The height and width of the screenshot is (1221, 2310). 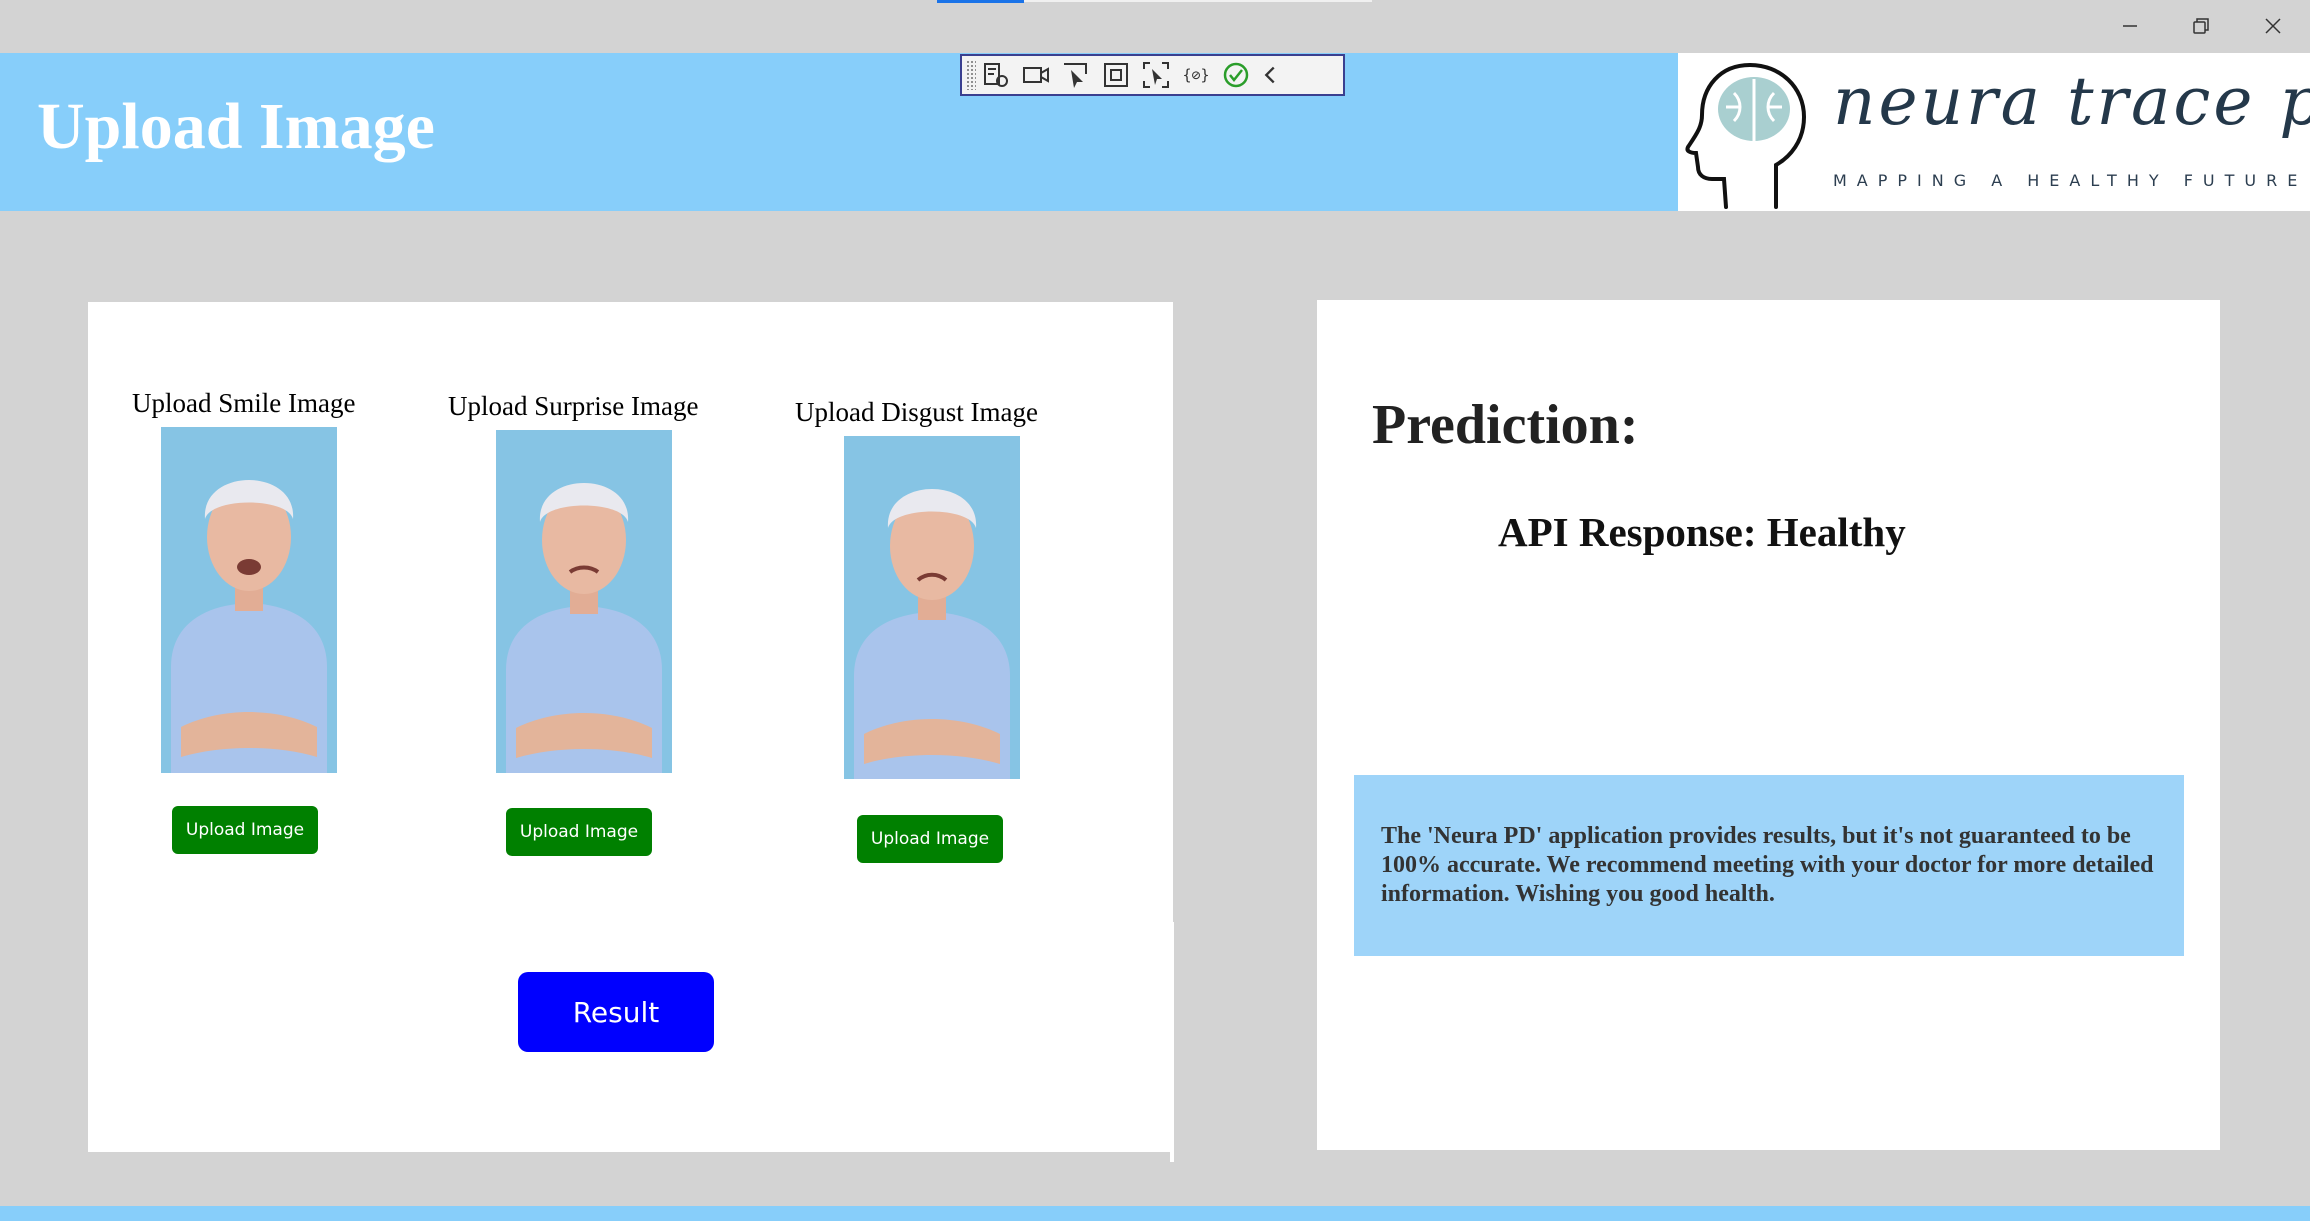 I want to click on restore-icon, so click(x=2201, y=26).